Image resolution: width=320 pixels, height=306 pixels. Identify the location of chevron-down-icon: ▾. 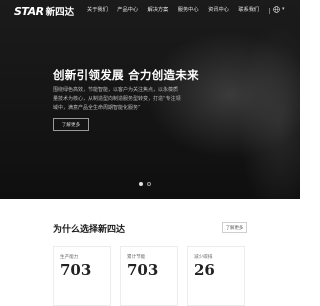
(283, 9).